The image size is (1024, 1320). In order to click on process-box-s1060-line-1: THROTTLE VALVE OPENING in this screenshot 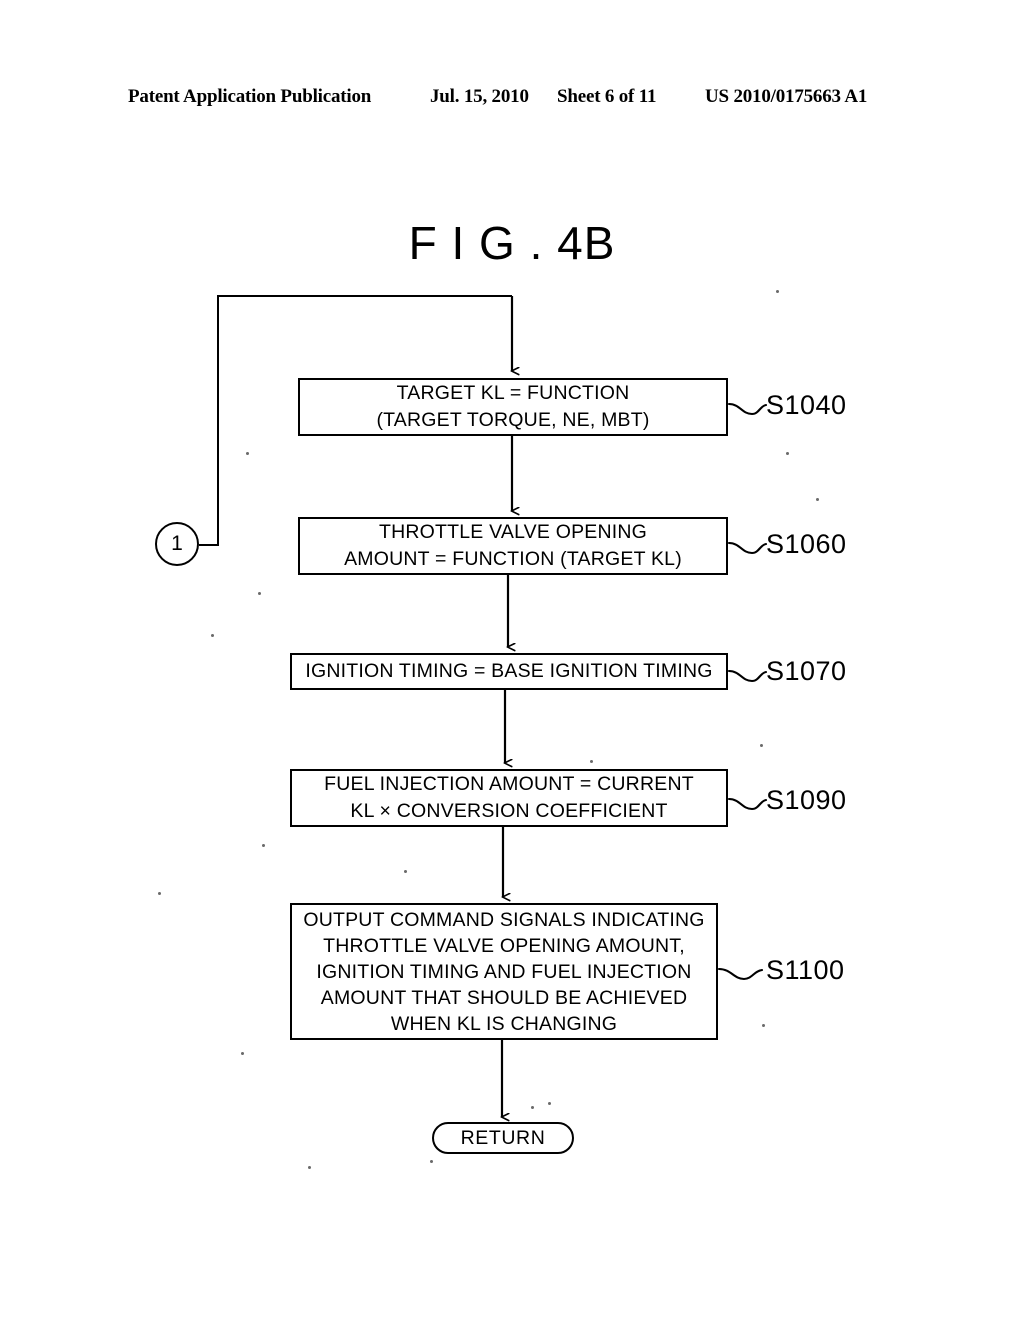, I will do `click(513, 532)`.